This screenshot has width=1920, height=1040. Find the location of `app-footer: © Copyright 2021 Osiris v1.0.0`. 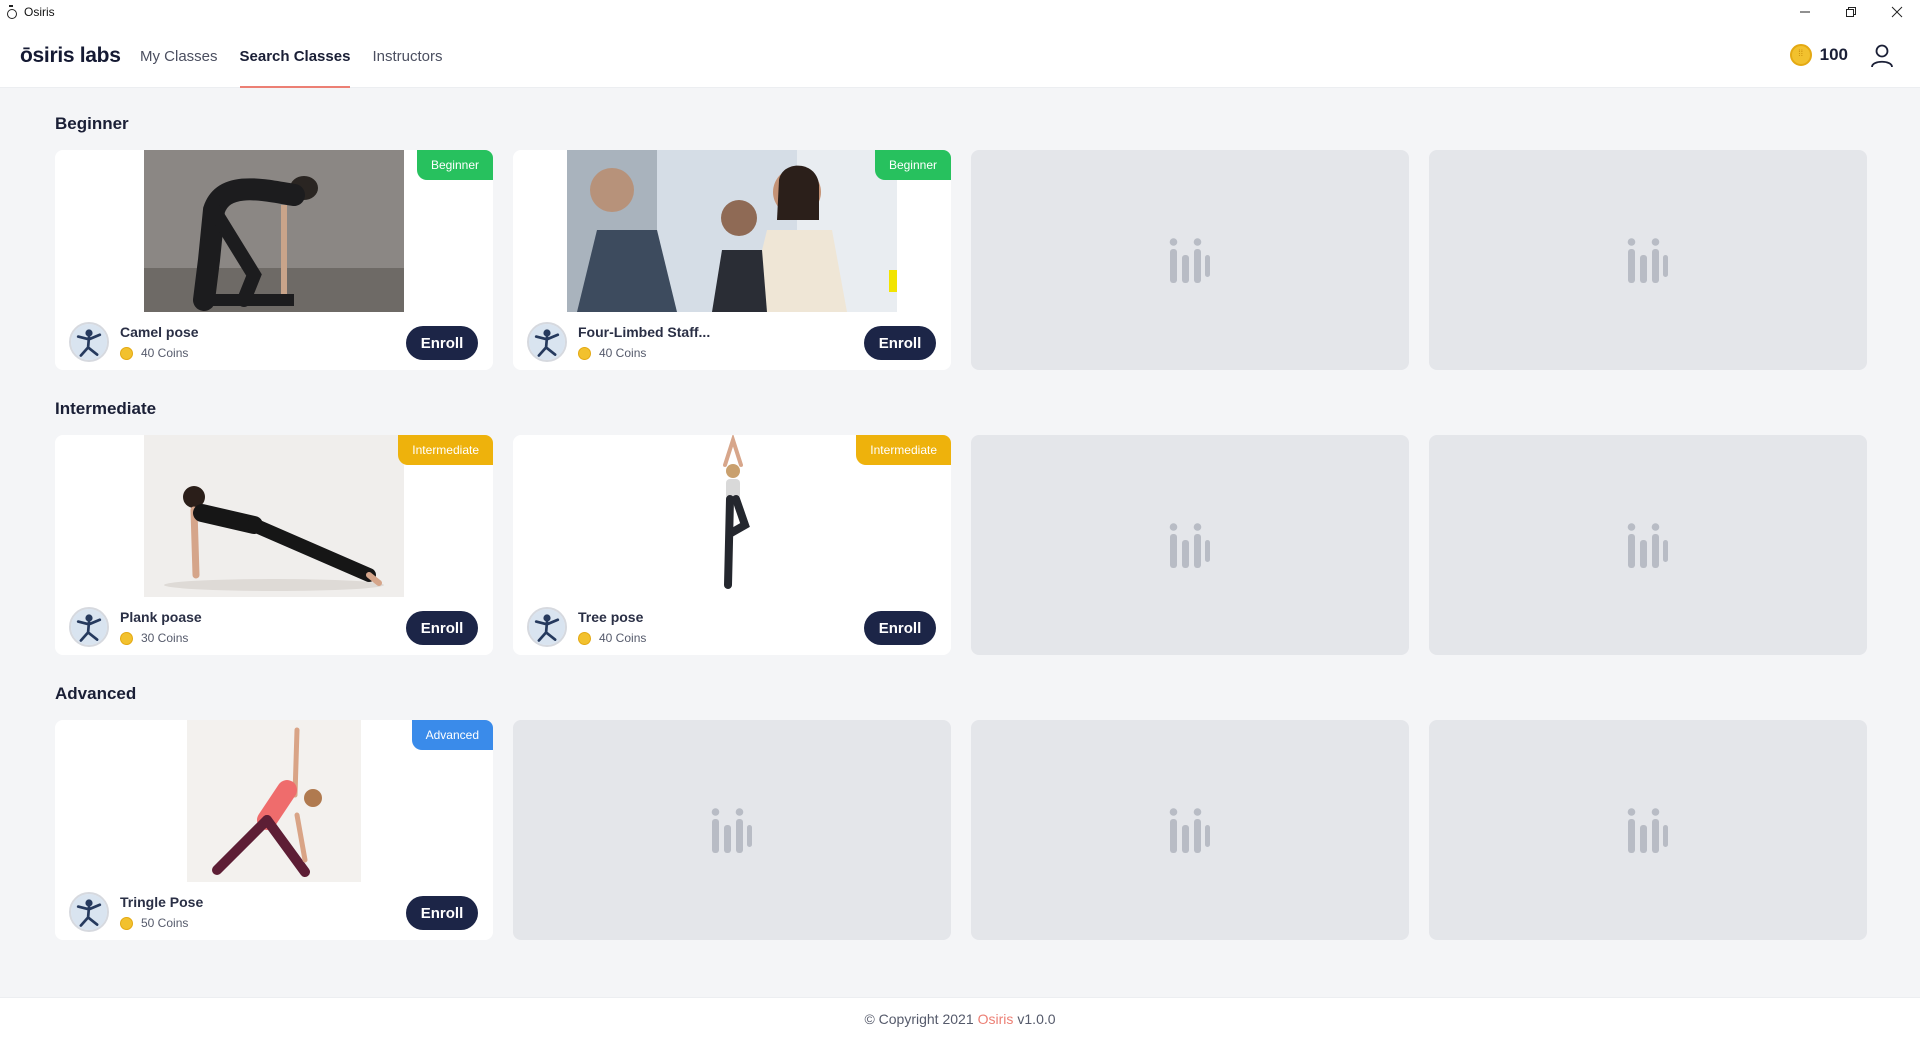

app-footer: © Copyright 2021 Osiris v1.0.0 is located at coordinates (960, 1018).